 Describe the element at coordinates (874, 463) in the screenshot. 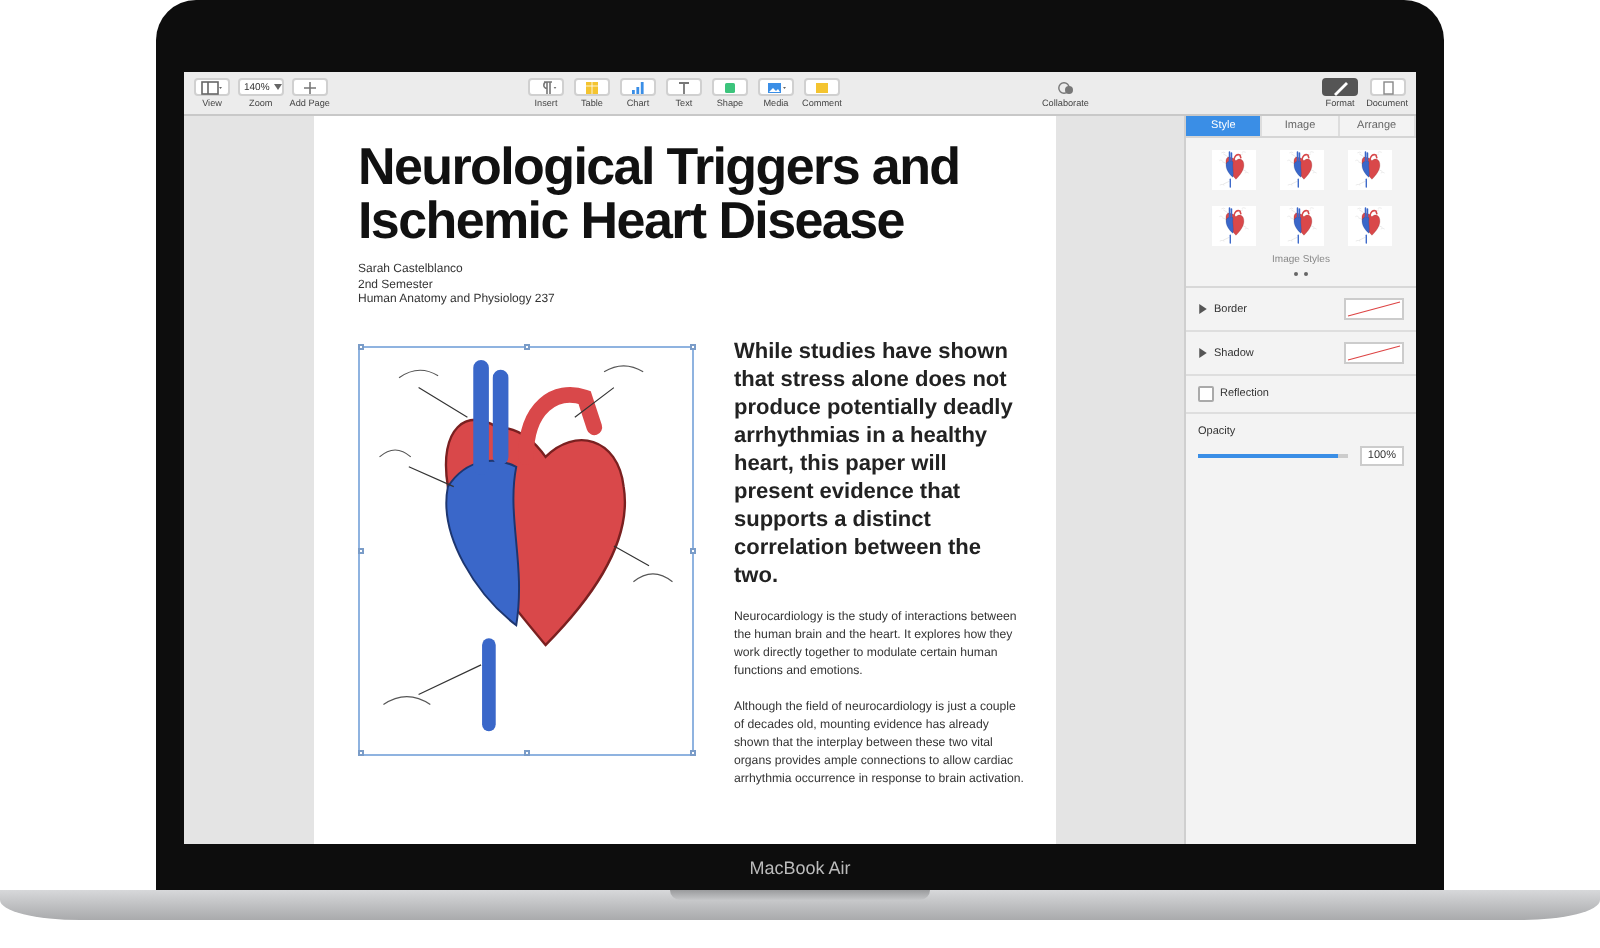

I see `lead-paragraph: While studies have shown that stress alone does not produce potentially deadly arrhythmias in a healthy heart, this paper will present evidence that supports a distinct correlation between the two.` at that location.